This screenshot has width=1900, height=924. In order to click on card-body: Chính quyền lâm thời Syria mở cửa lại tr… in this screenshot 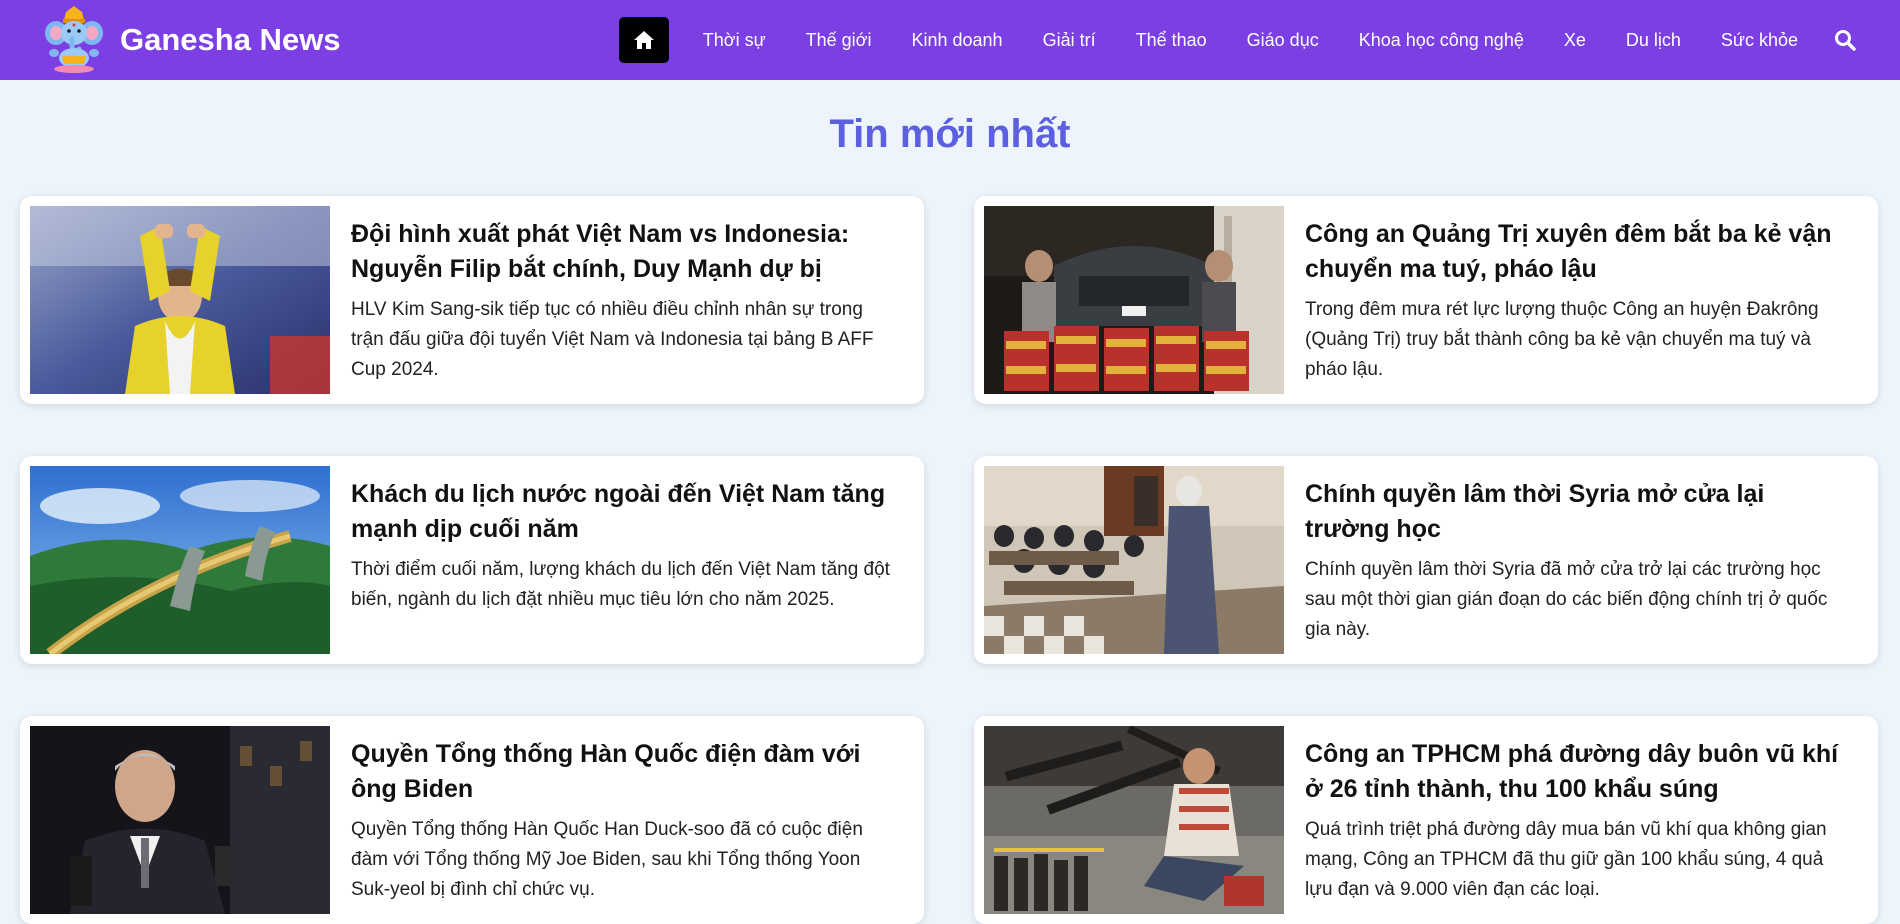, I will do `click(1586, 560)`.